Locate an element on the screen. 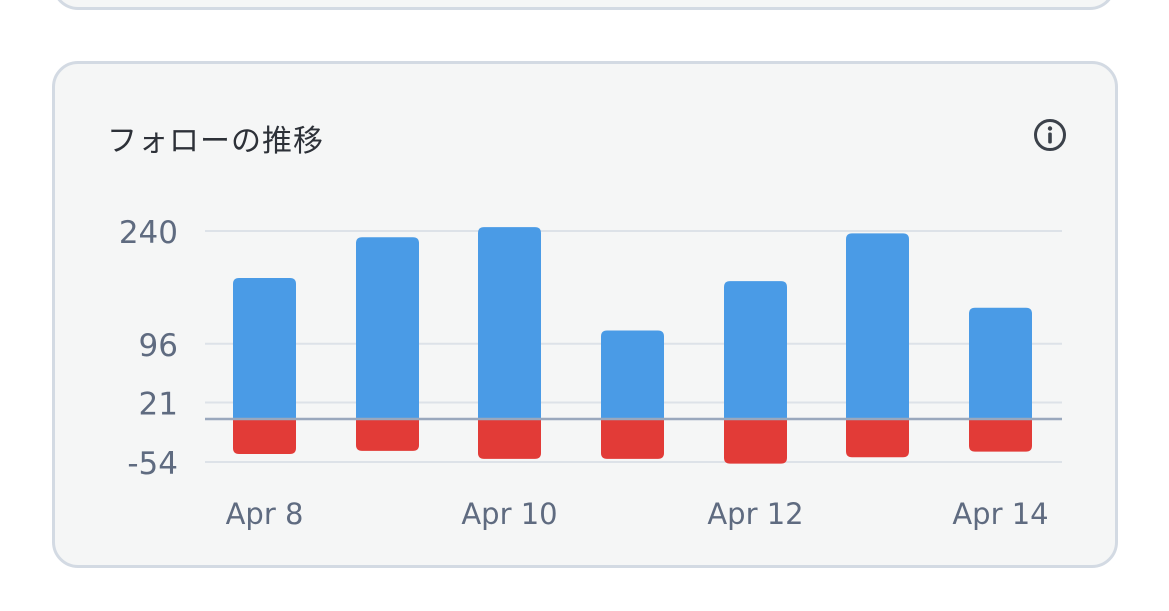 The height and width of the screenshot is (611, 1169). y-tick-label: 240 is located at coordinates (148, 233).